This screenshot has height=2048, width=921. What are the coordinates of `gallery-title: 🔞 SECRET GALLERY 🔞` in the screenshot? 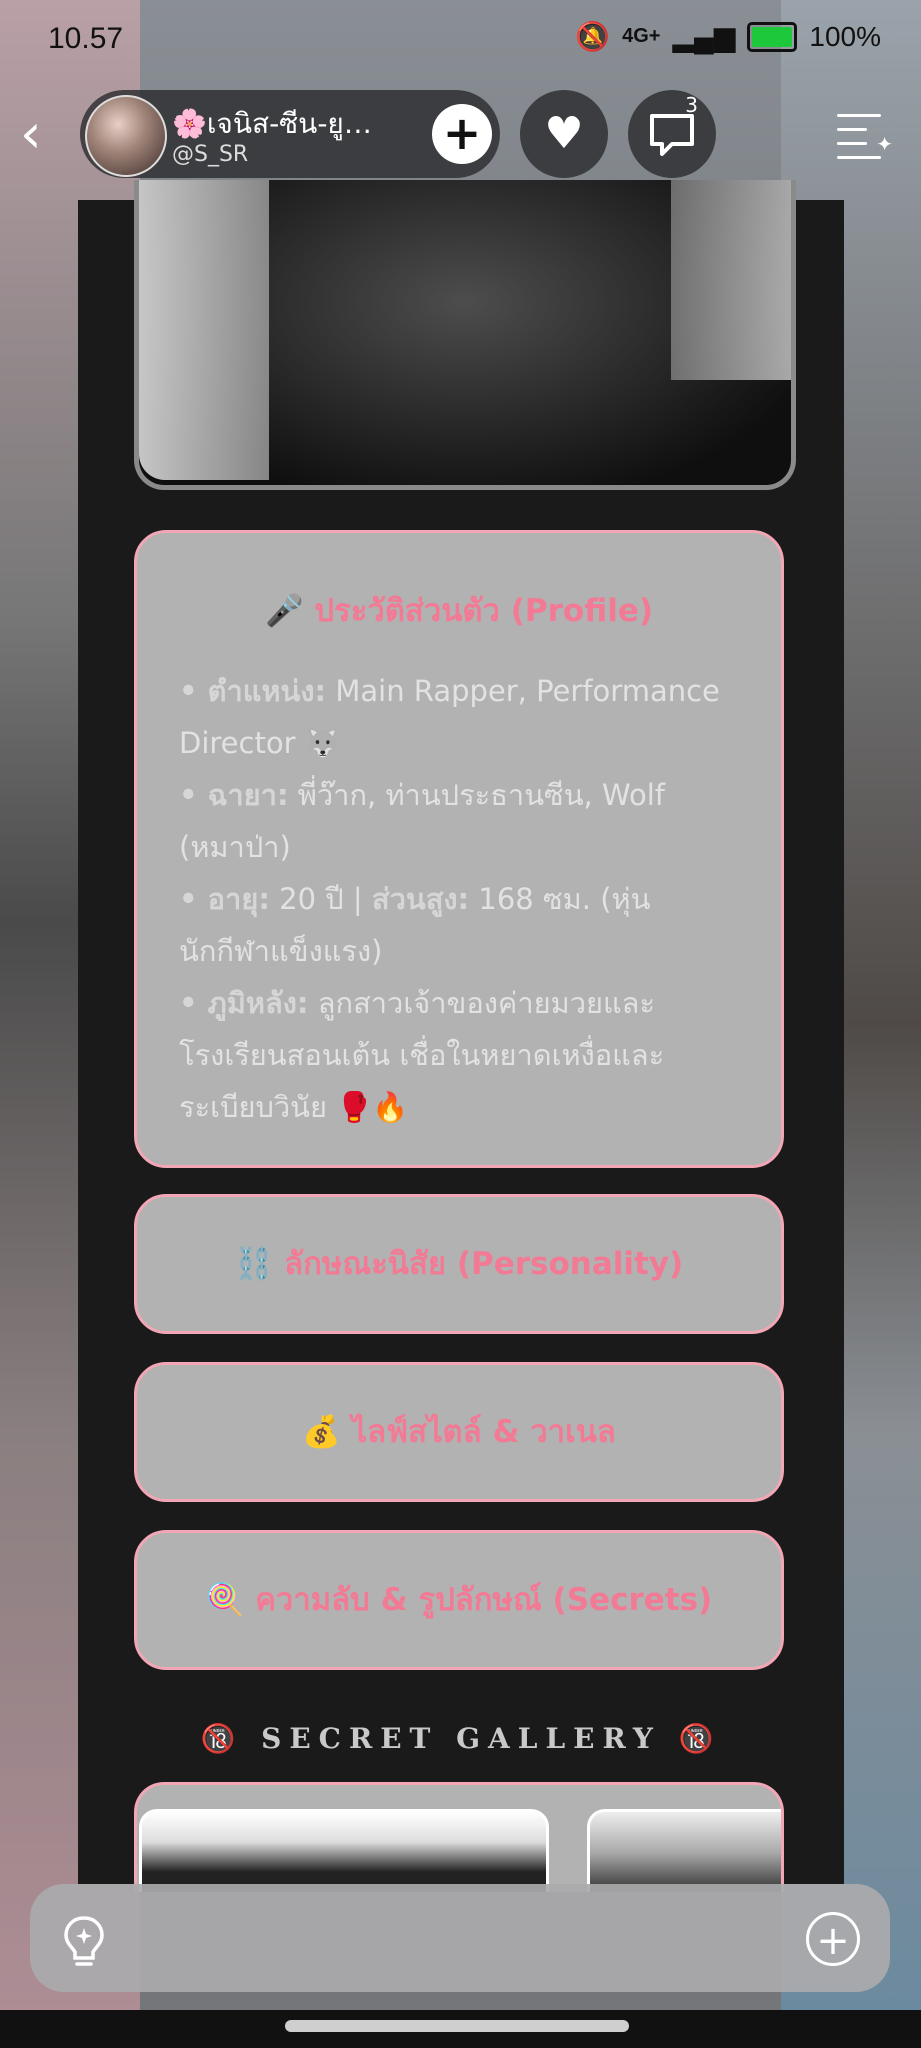 It's located at (461, 1738).